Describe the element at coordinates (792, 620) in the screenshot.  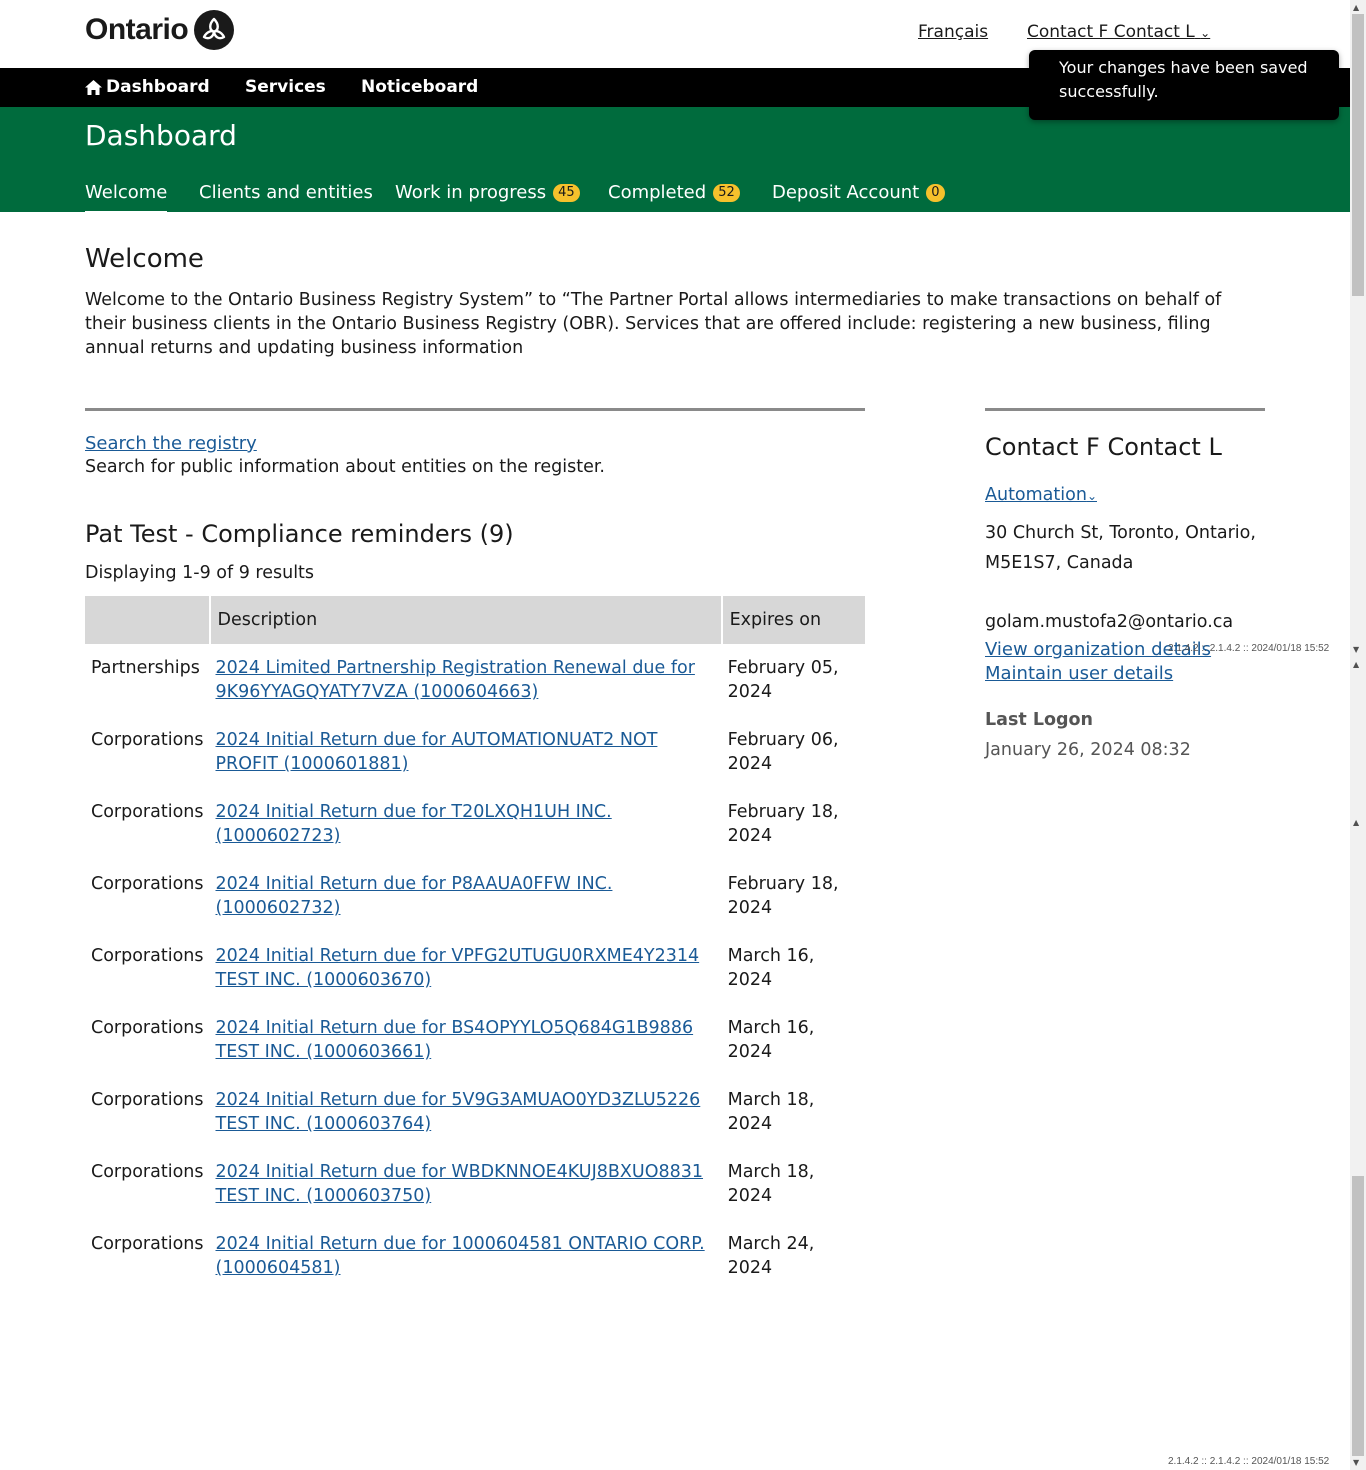
I see `column-header: Expires on` at that location.